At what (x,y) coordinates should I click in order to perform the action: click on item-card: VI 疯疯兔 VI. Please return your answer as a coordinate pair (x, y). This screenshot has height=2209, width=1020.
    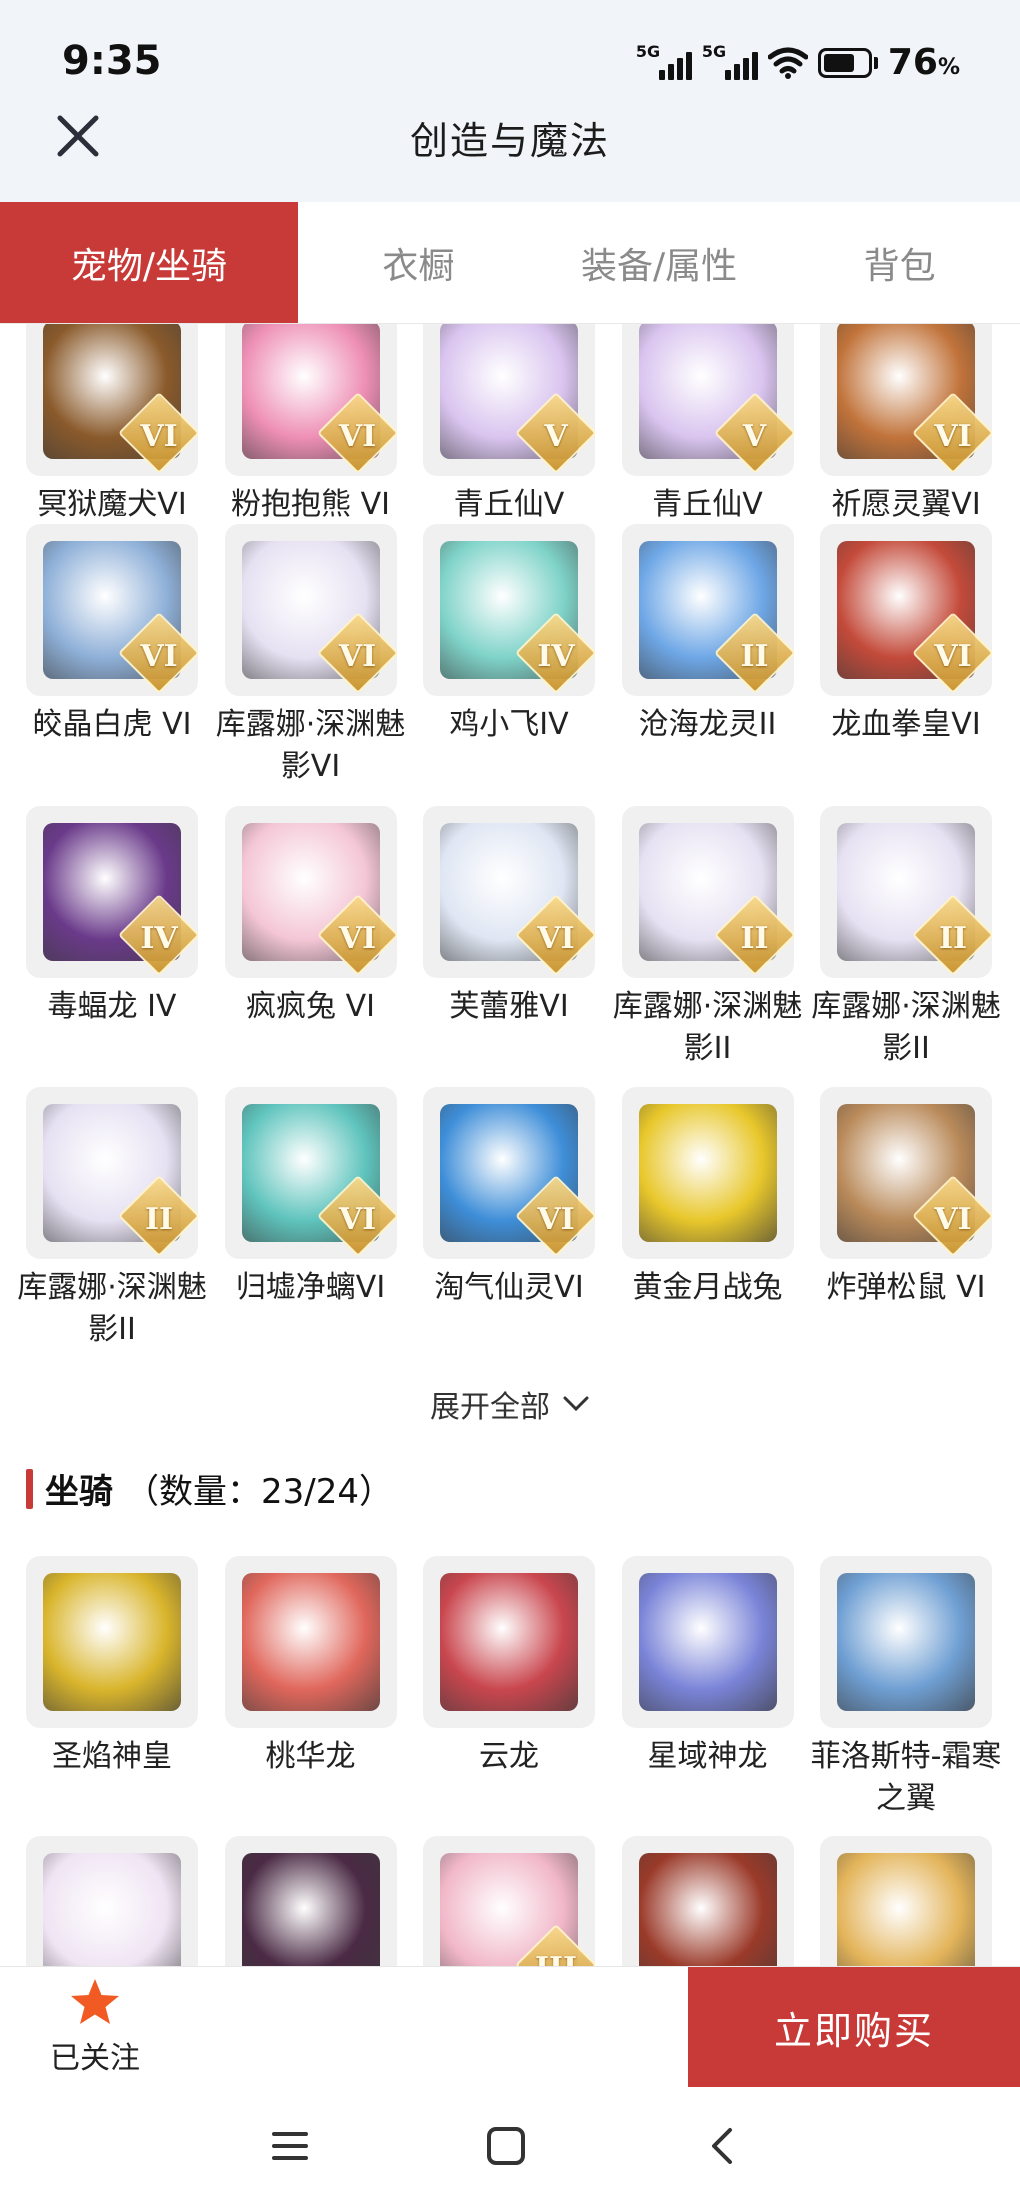
    Looking at the image, I should click on (310, 938).